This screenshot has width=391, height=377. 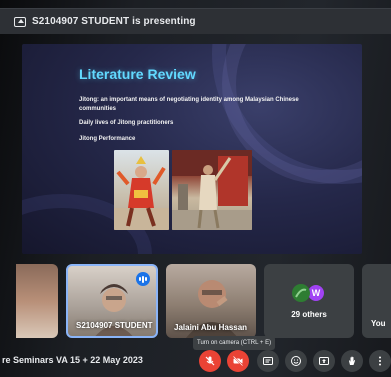 I want to click on present-now-button, so click(x=324, y=361).